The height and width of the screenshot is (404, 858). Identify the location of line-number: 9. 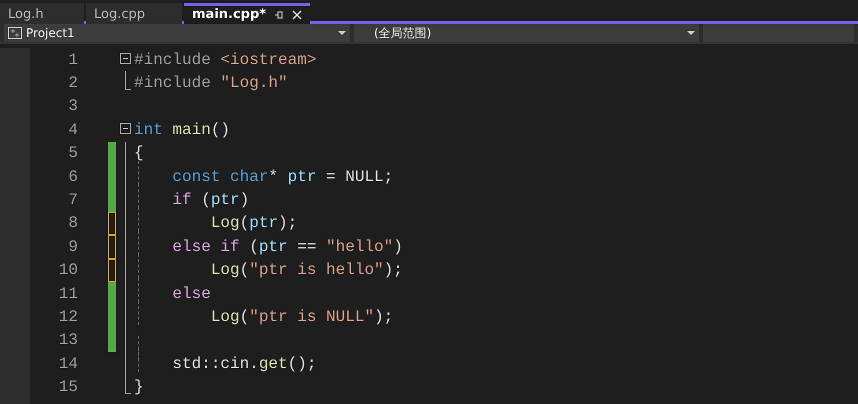
(72, 247).